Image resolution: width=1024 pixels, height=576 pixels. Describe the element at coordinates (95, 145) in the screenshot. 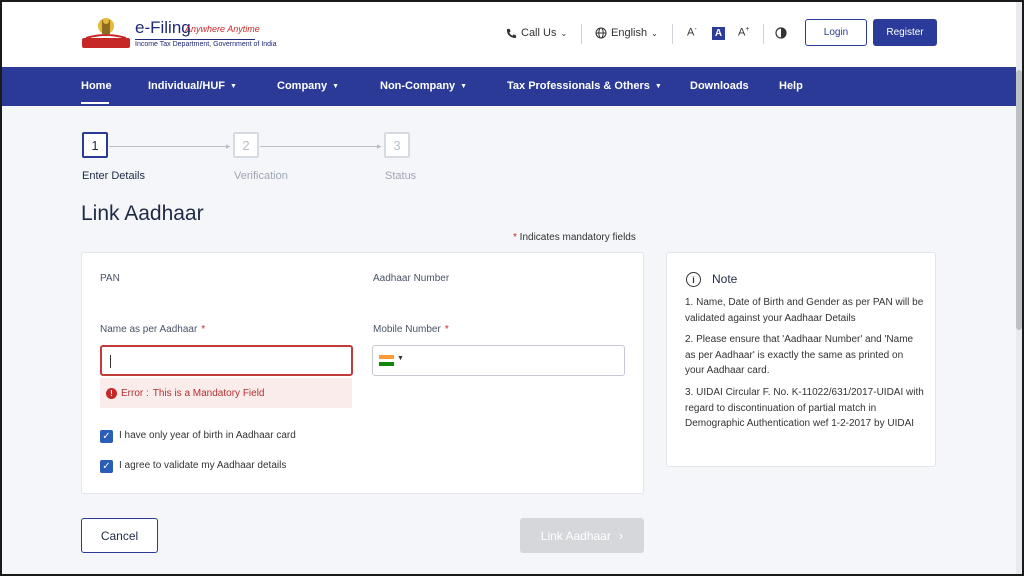

I see `step-1-indicator: 1` at that location.